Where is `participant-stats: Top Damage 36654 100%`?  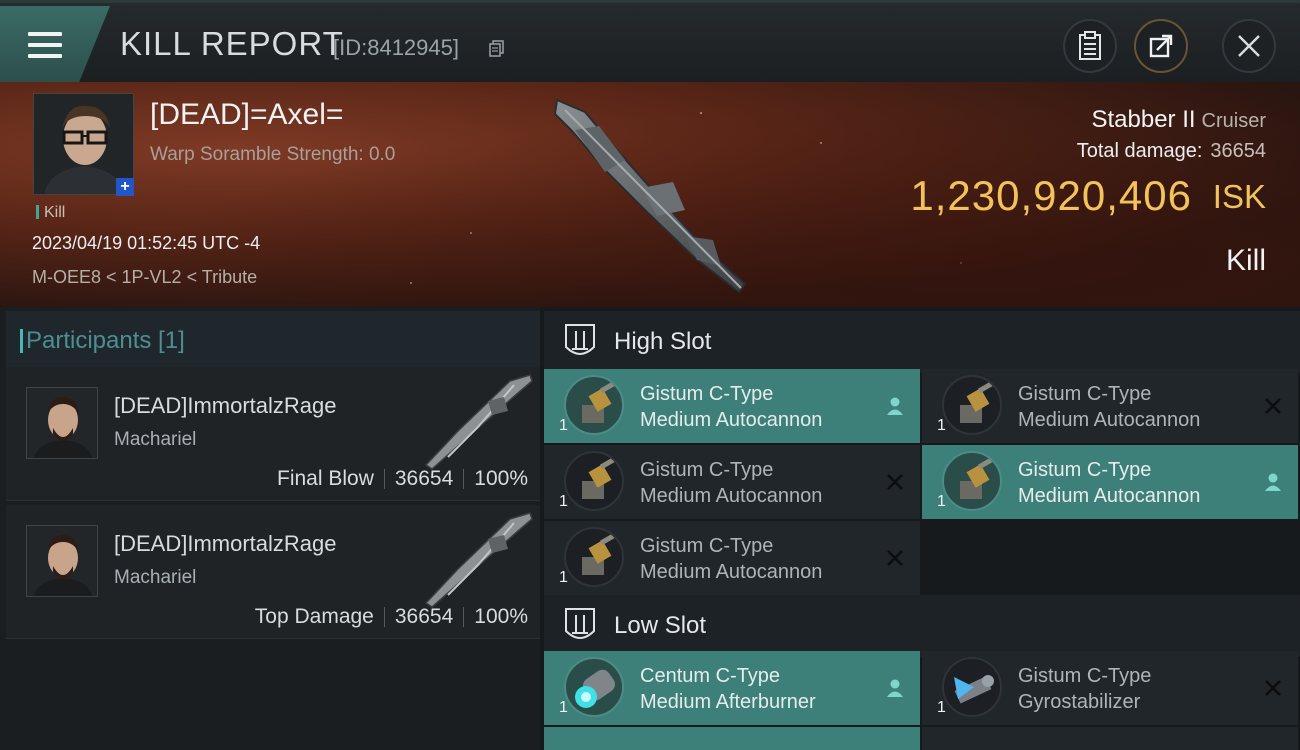 participant-stats: Top Damage 36654 100% is located at coordinates (391, 617).